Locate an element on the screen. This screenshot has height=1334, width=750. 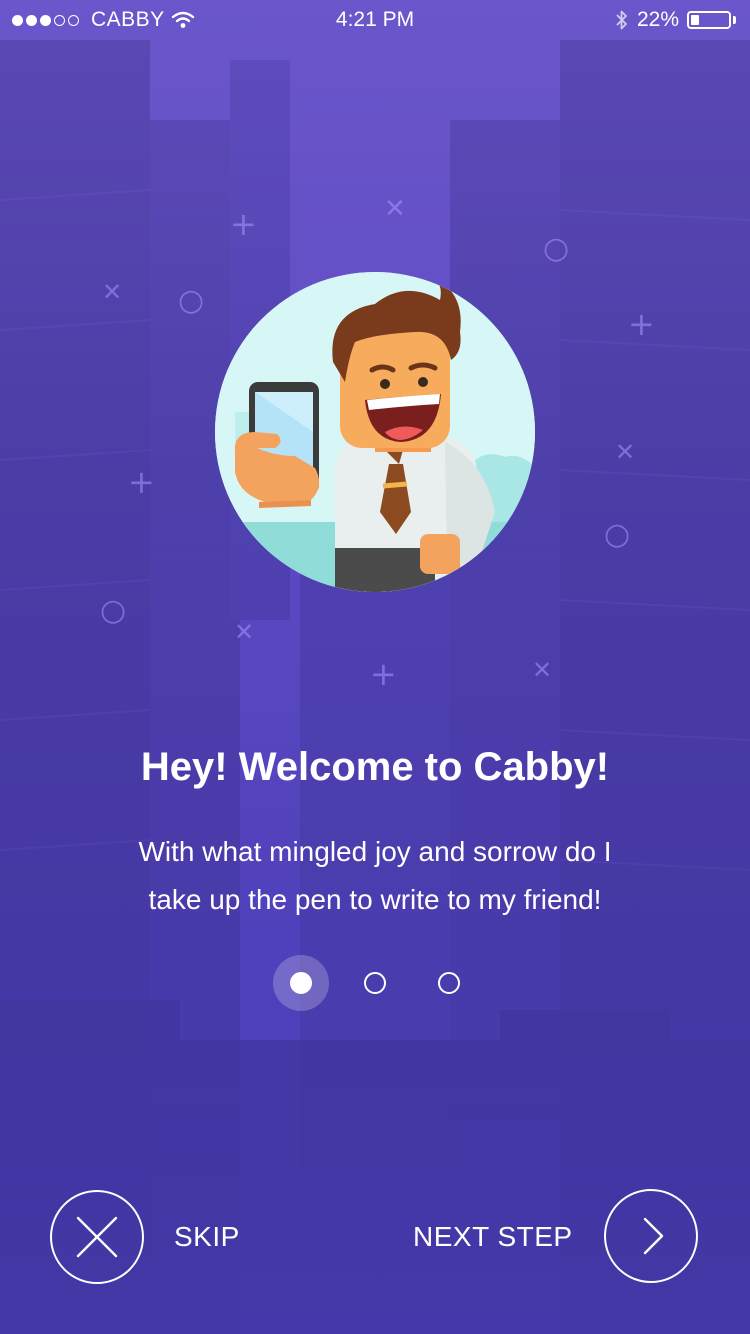
page-indicator is located at coordinates (375, 983).